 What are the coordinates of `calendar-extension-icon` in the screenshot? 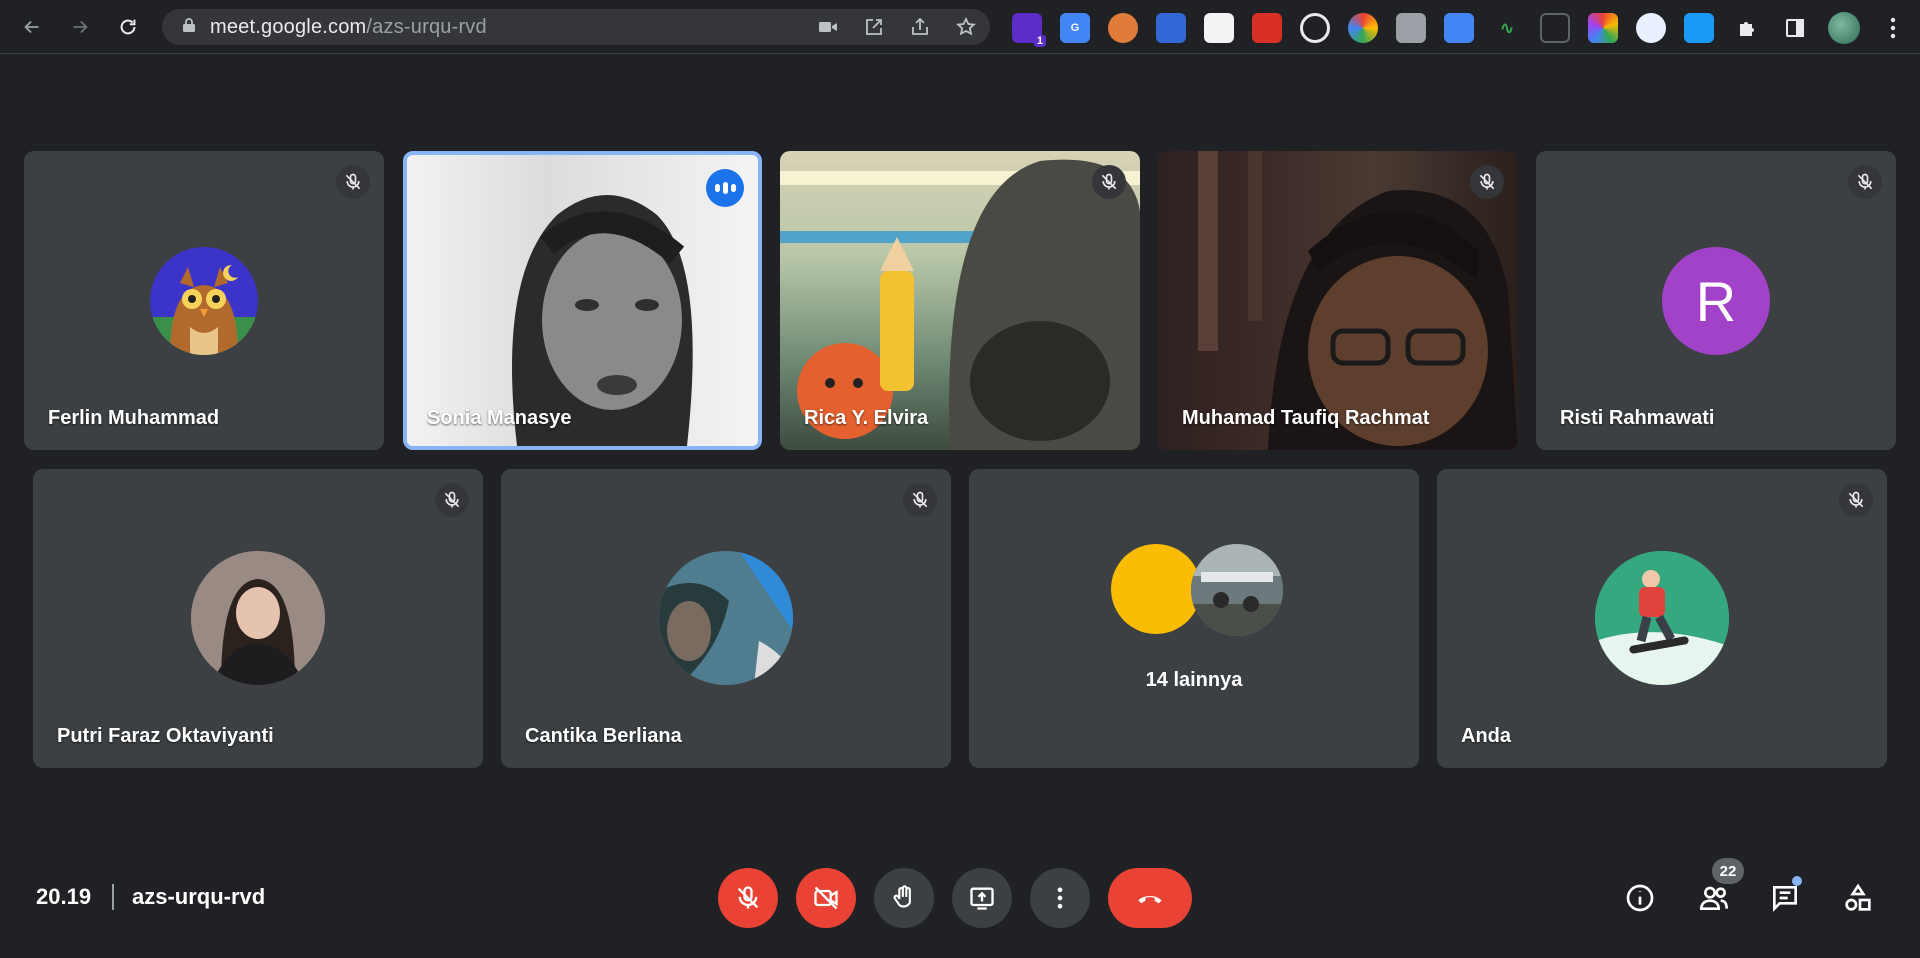 It's located at (1267, 28).